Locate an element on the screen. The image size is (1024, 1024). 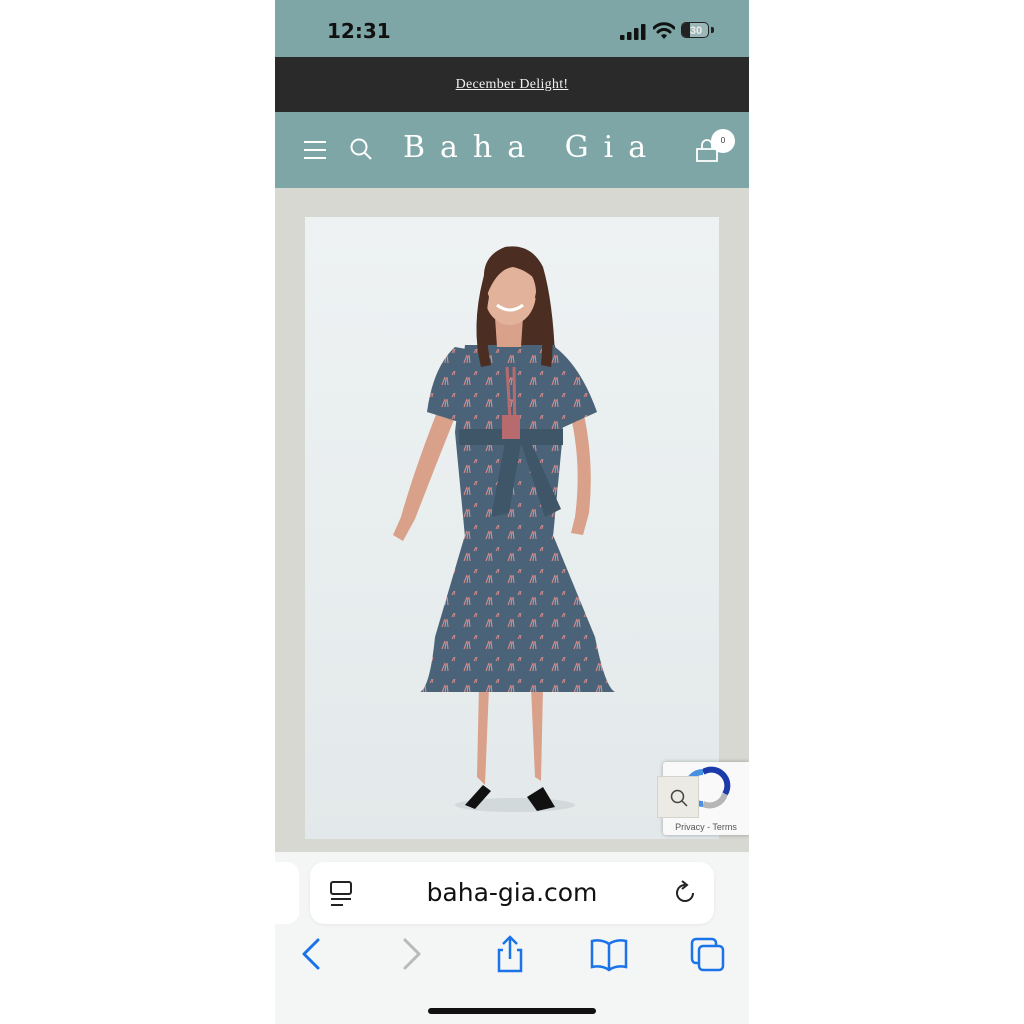
back-icon is located at coordinates (311, 954).